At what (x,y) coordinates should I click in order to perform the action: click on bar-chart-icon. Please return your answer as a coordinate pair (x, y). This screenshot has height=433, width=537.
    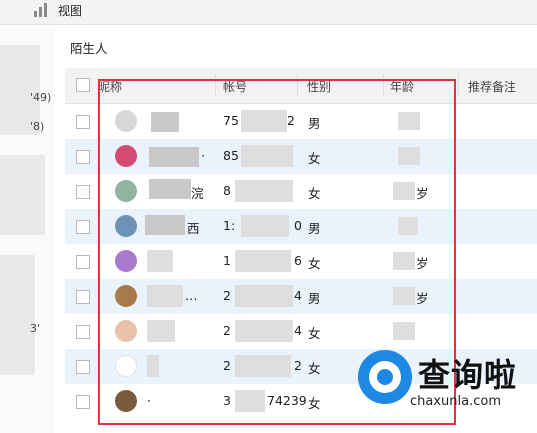
    Looking at the image, I should click on (42, 10).